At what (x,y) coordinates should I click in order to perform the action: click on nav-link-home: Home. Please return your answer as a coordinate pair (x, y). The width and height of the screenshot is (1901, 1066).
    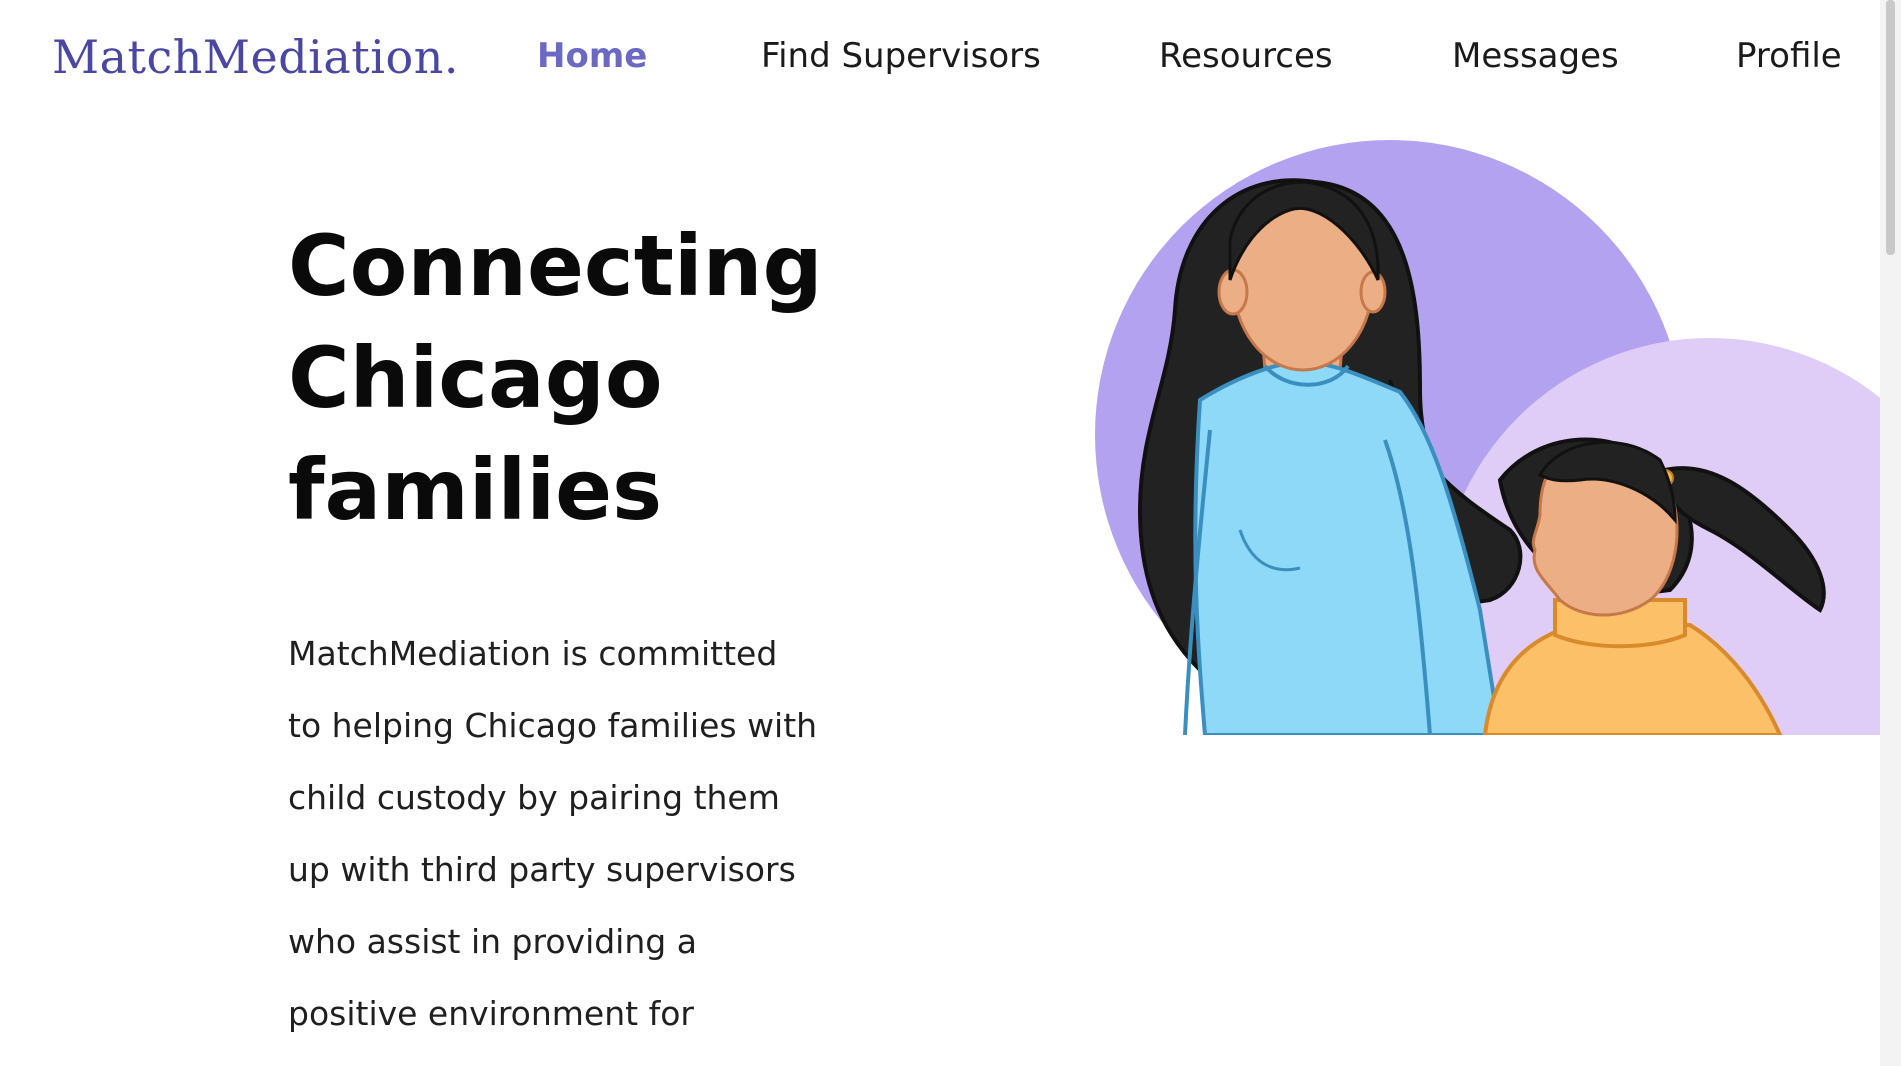
    Looking at the image, I should click on (592, 56).